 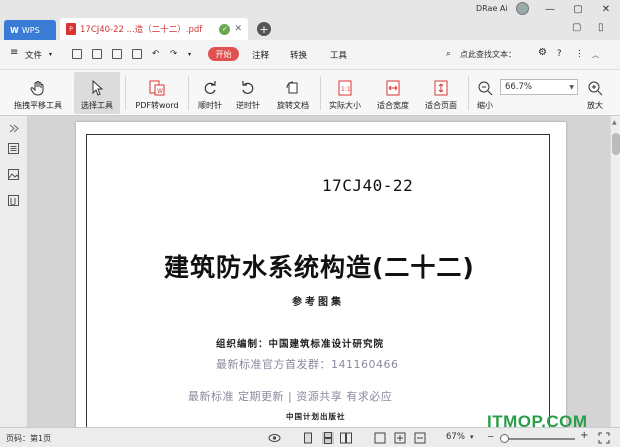 I want to click on help-icon: ?, so click(x=559, y=54).